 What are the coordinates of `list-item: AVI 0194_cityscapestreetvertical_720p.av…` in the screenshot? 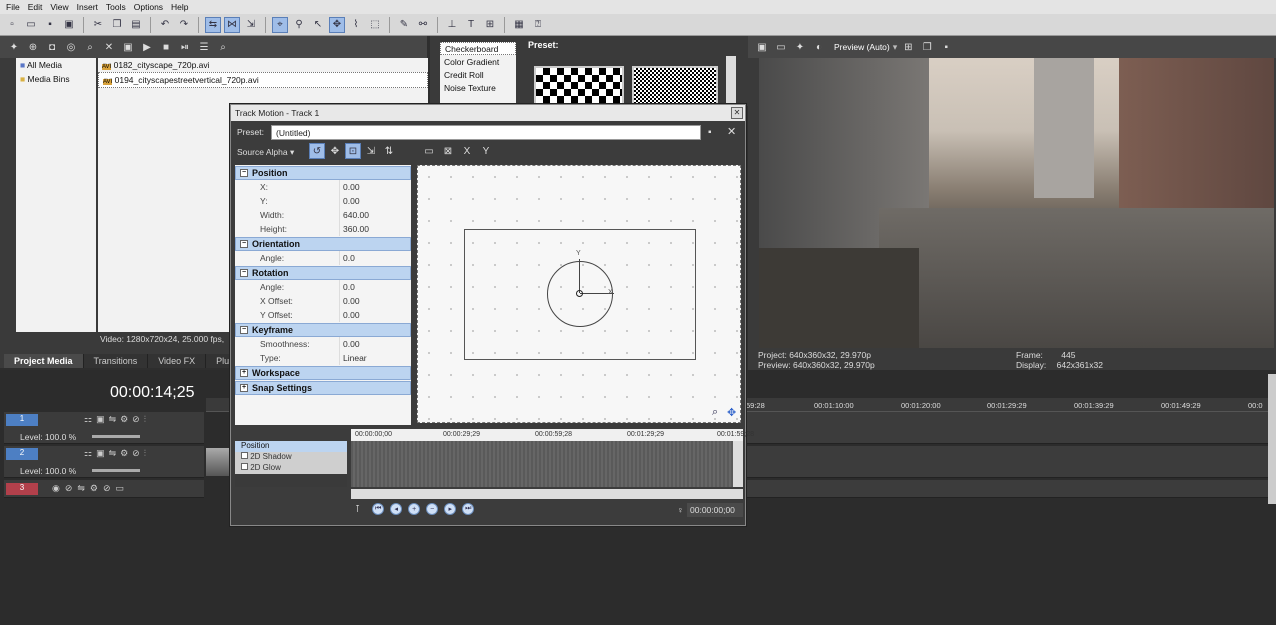 It's located at (263, 80).